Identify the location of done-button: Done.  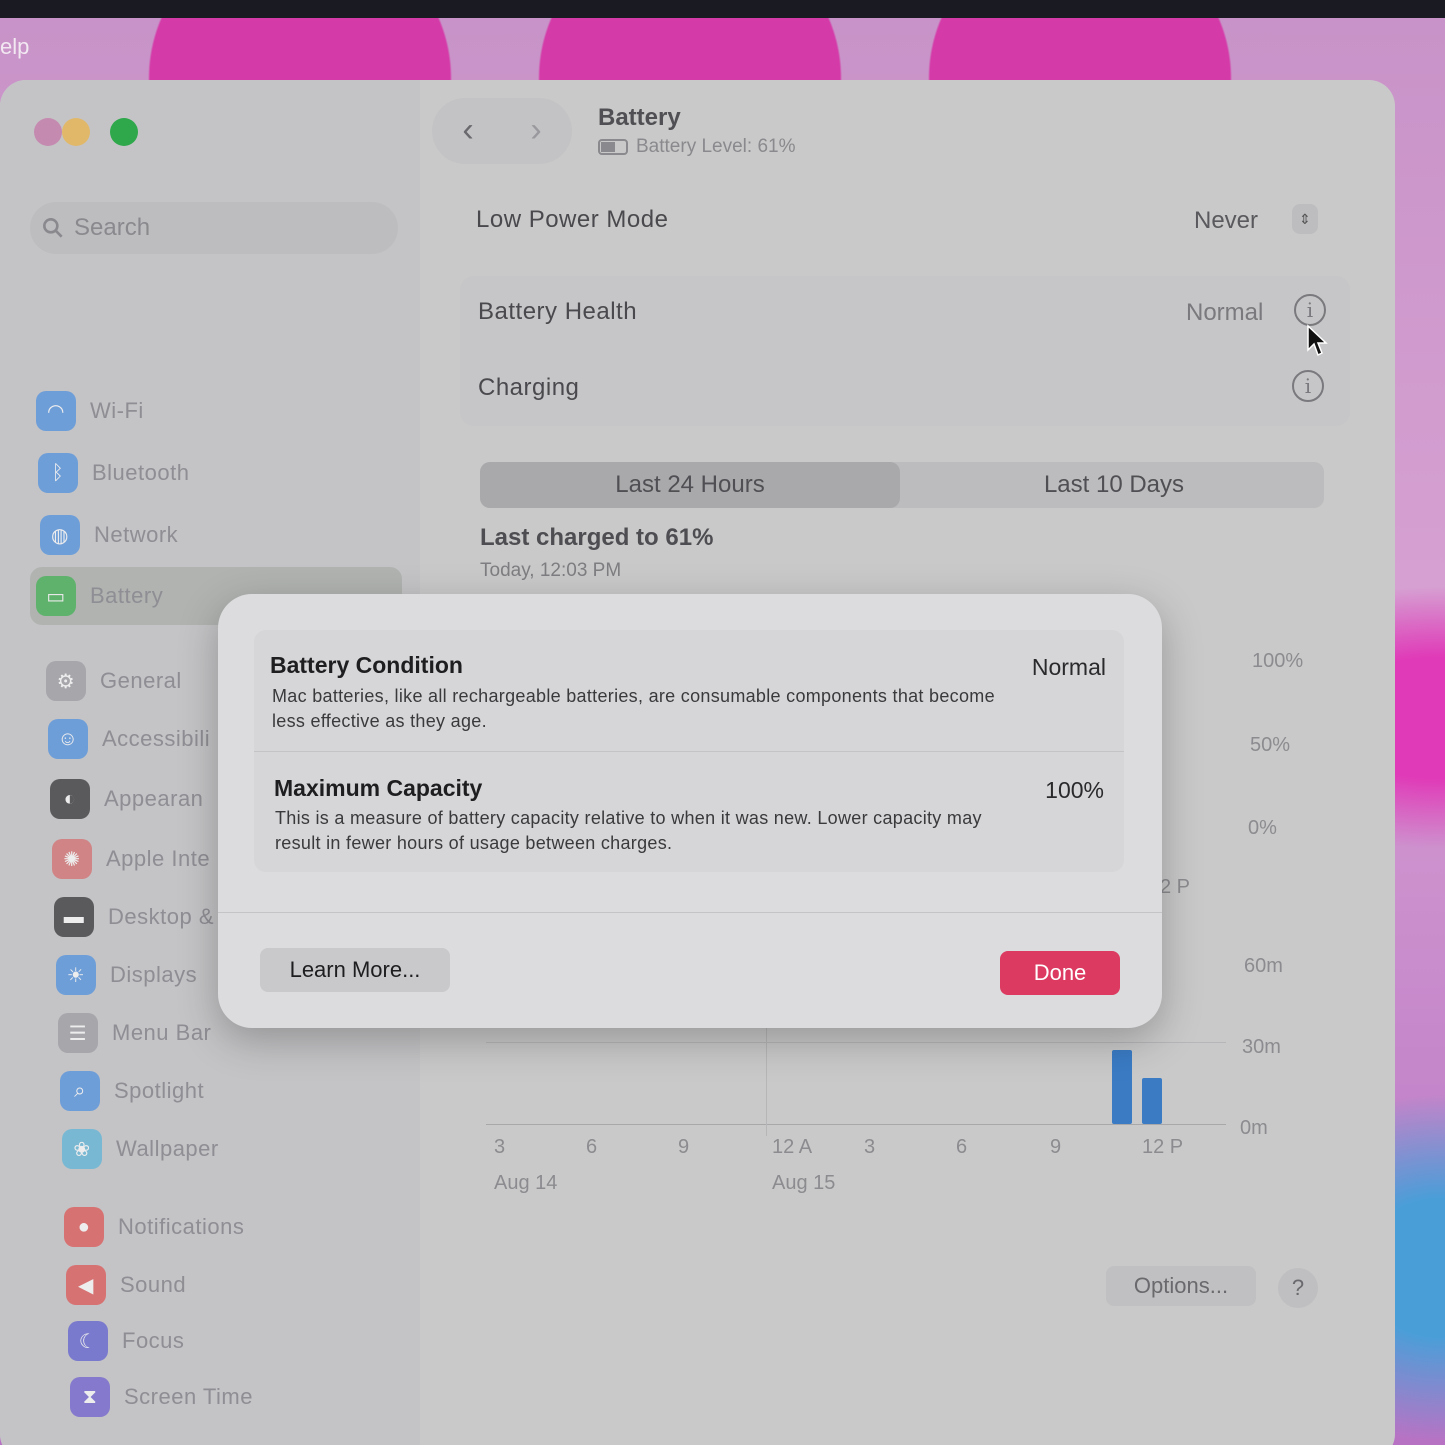
(1060, 973).